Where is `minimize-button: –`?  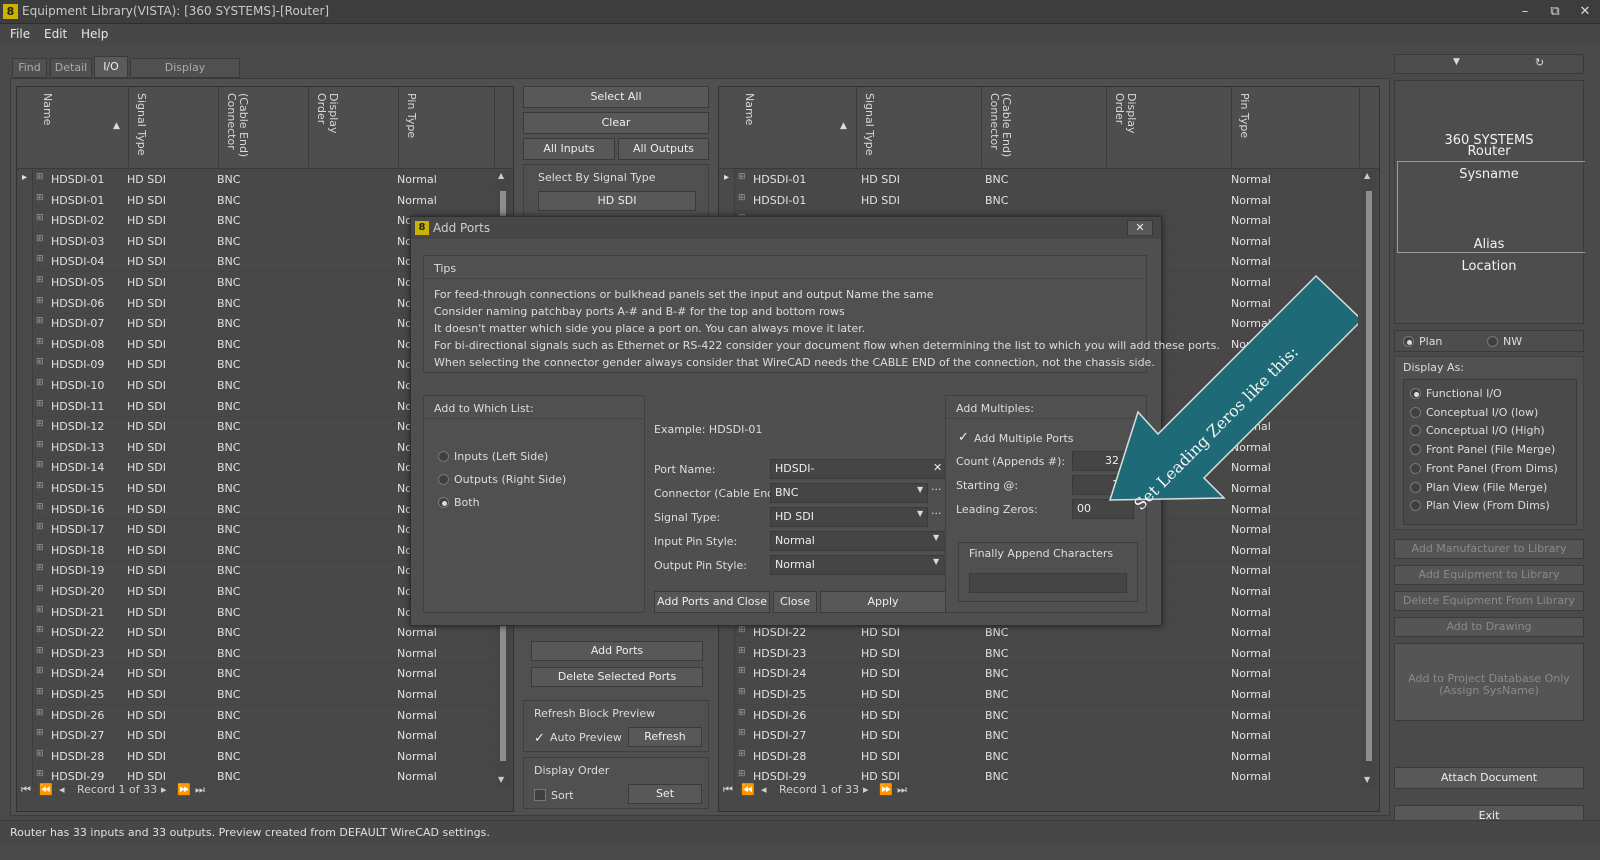
minimize-button: – is located at coordinates (1525, 12).